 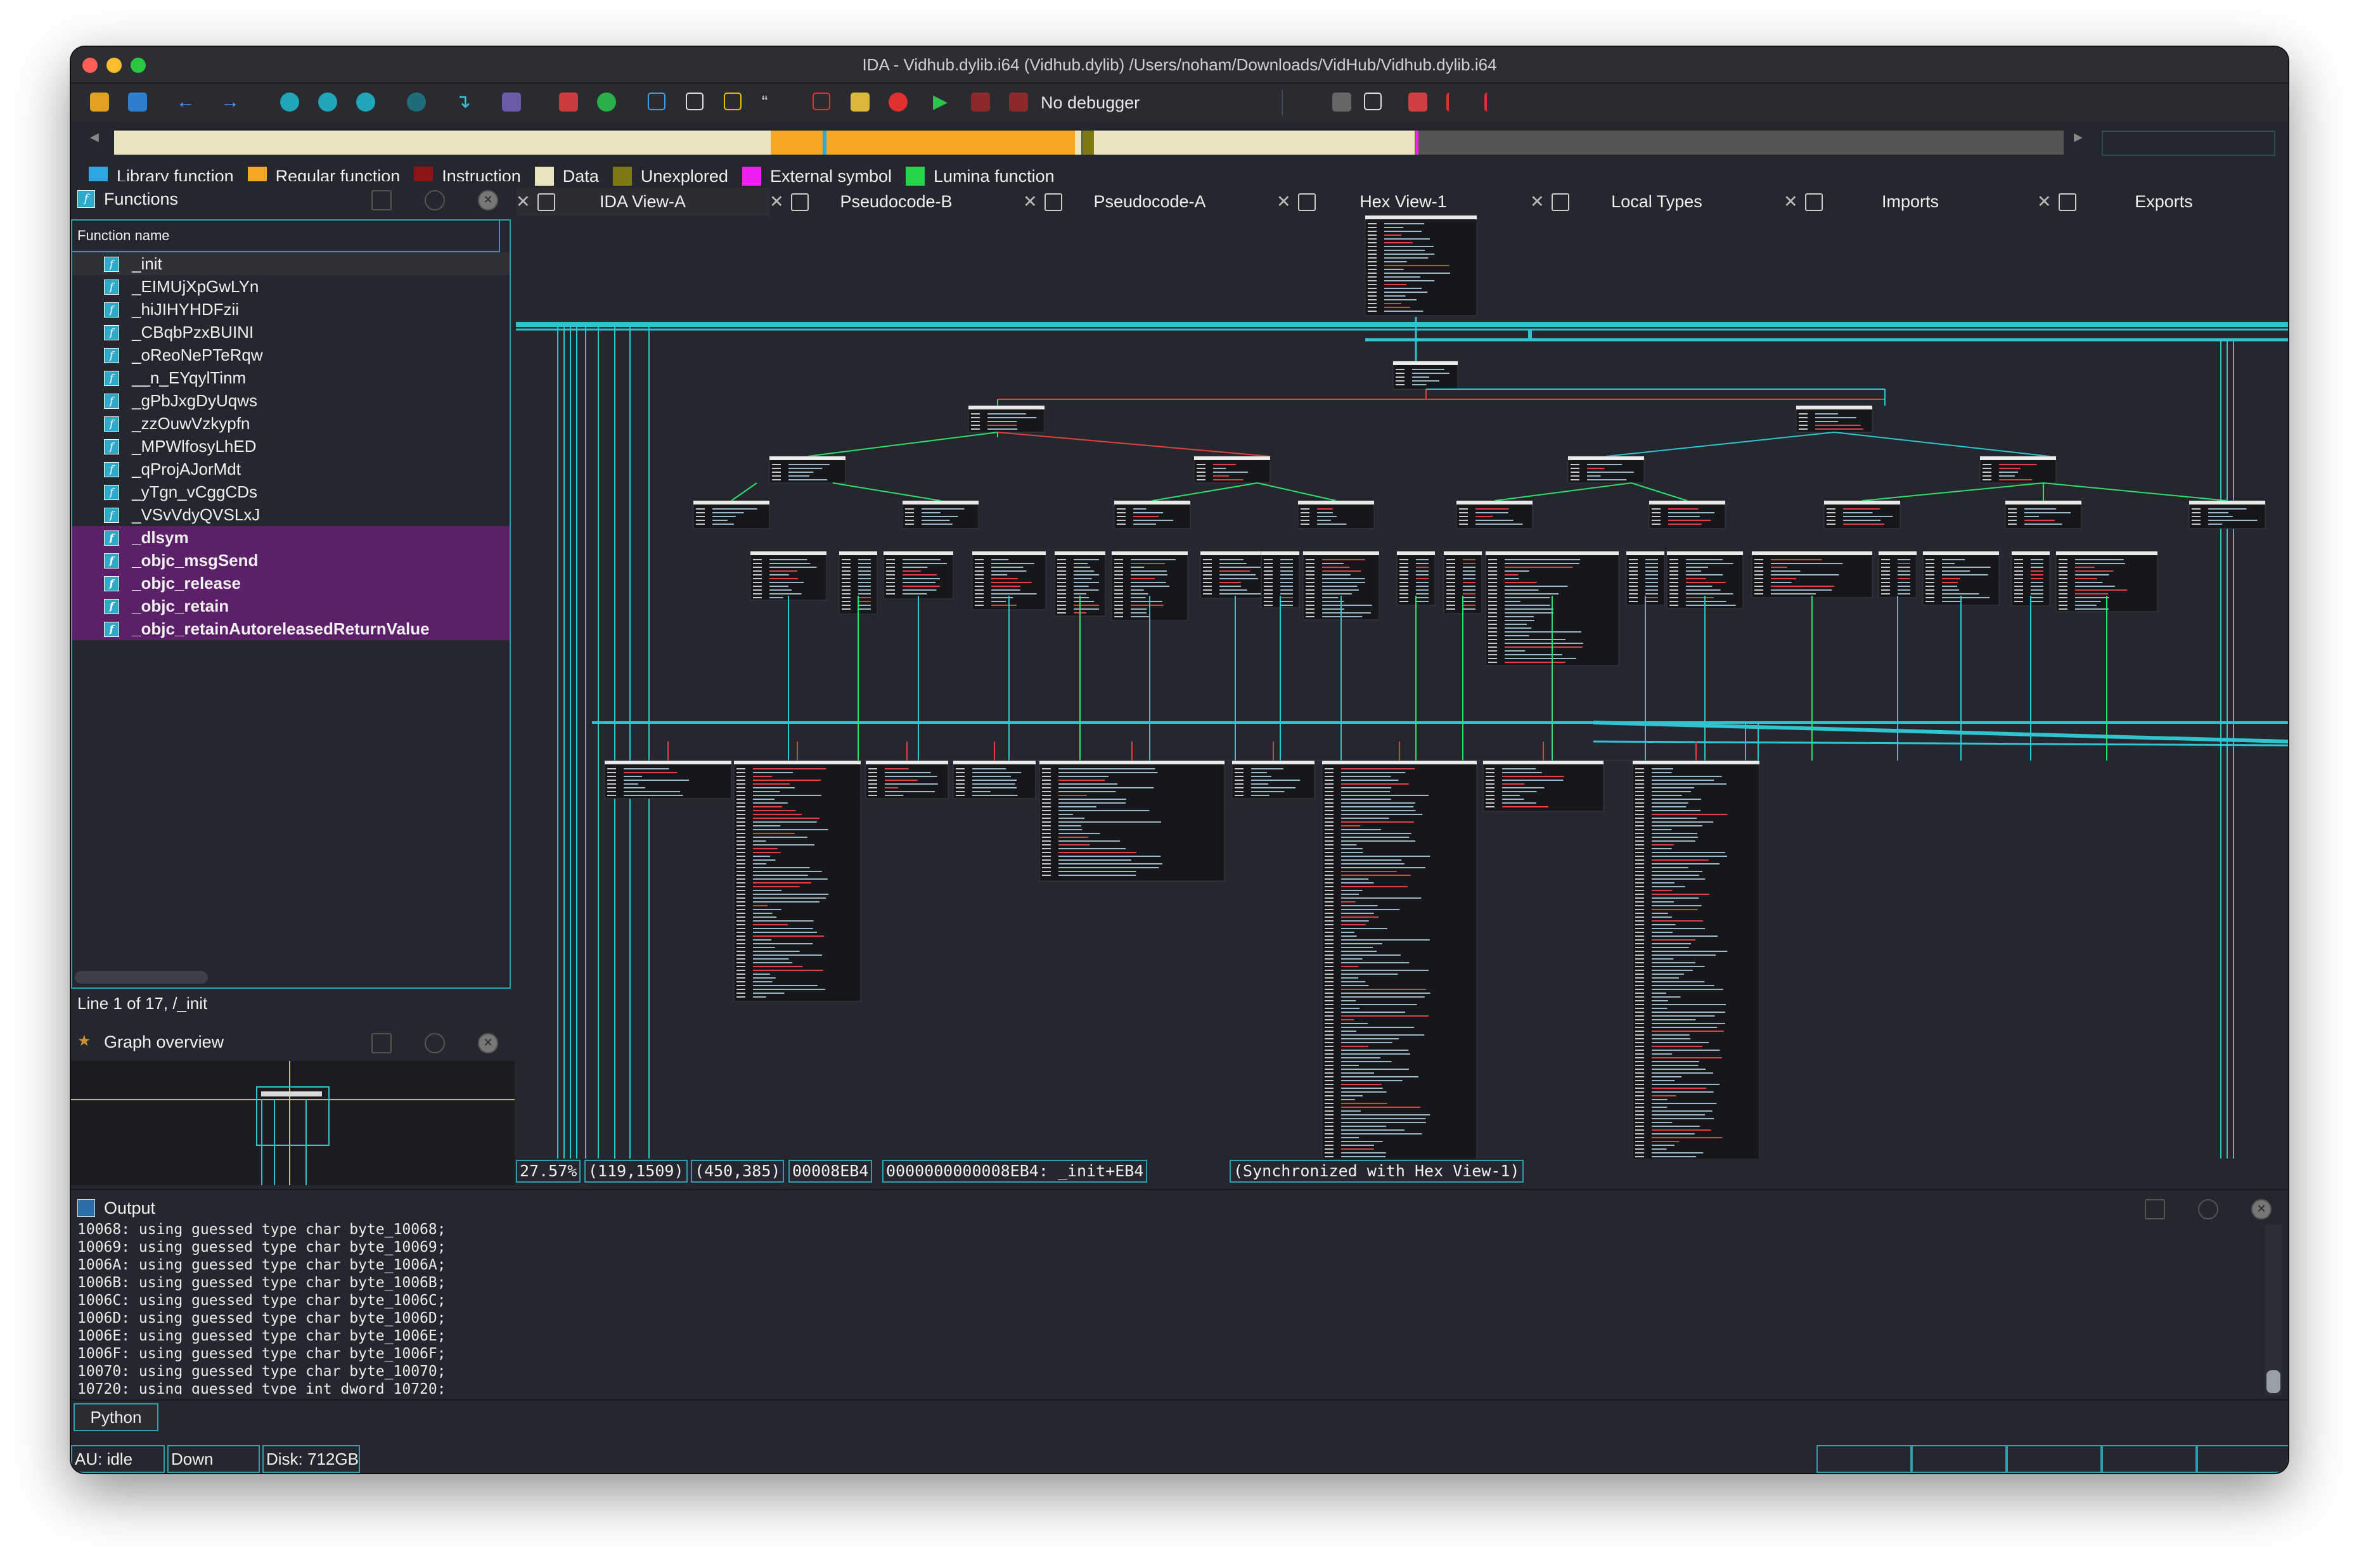 What do you see at coordinates (1089, 143) in the screenshot?
I see `navigation-bar` at bounding box center [1089, 143].